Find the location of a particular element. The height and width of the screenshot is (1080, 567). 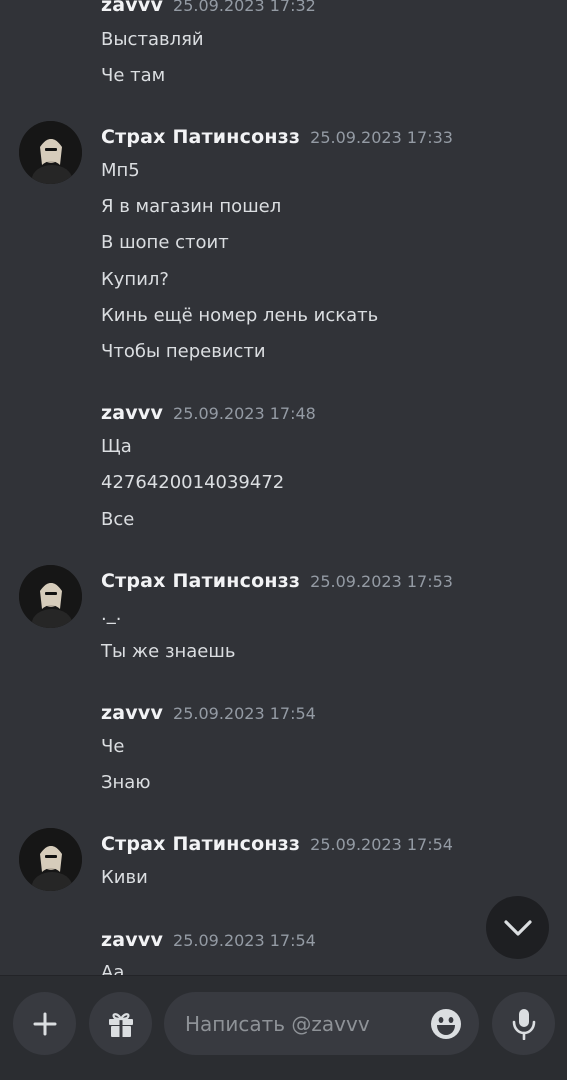

emoji-button is located at coordinates (446, 1024).